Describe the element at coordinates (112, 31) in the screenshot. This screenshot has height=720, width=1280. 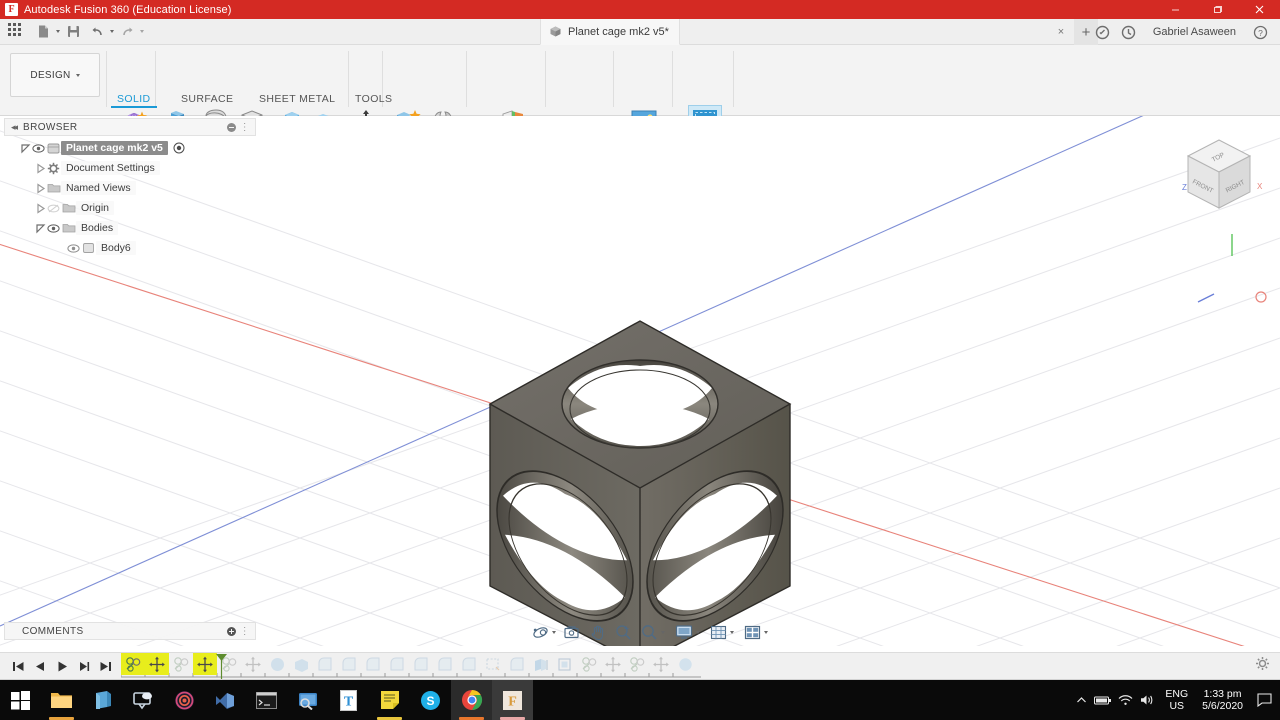
I see `undo-caret-icon` at that location.